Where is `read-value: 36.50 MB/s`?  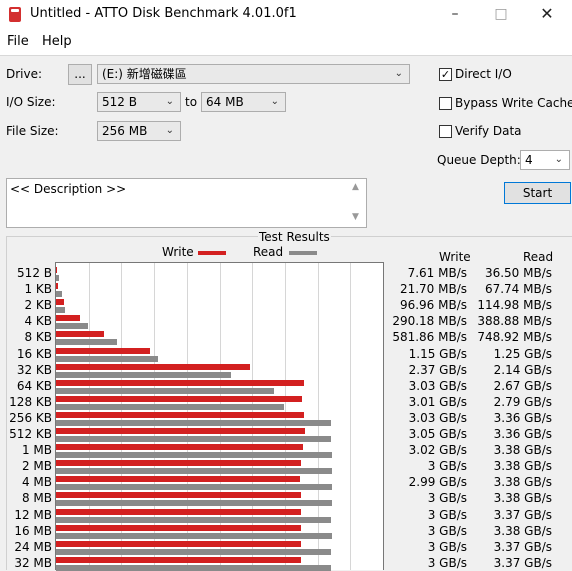
read-value: 36.50 MB/s is located at coordinates (518, 273).